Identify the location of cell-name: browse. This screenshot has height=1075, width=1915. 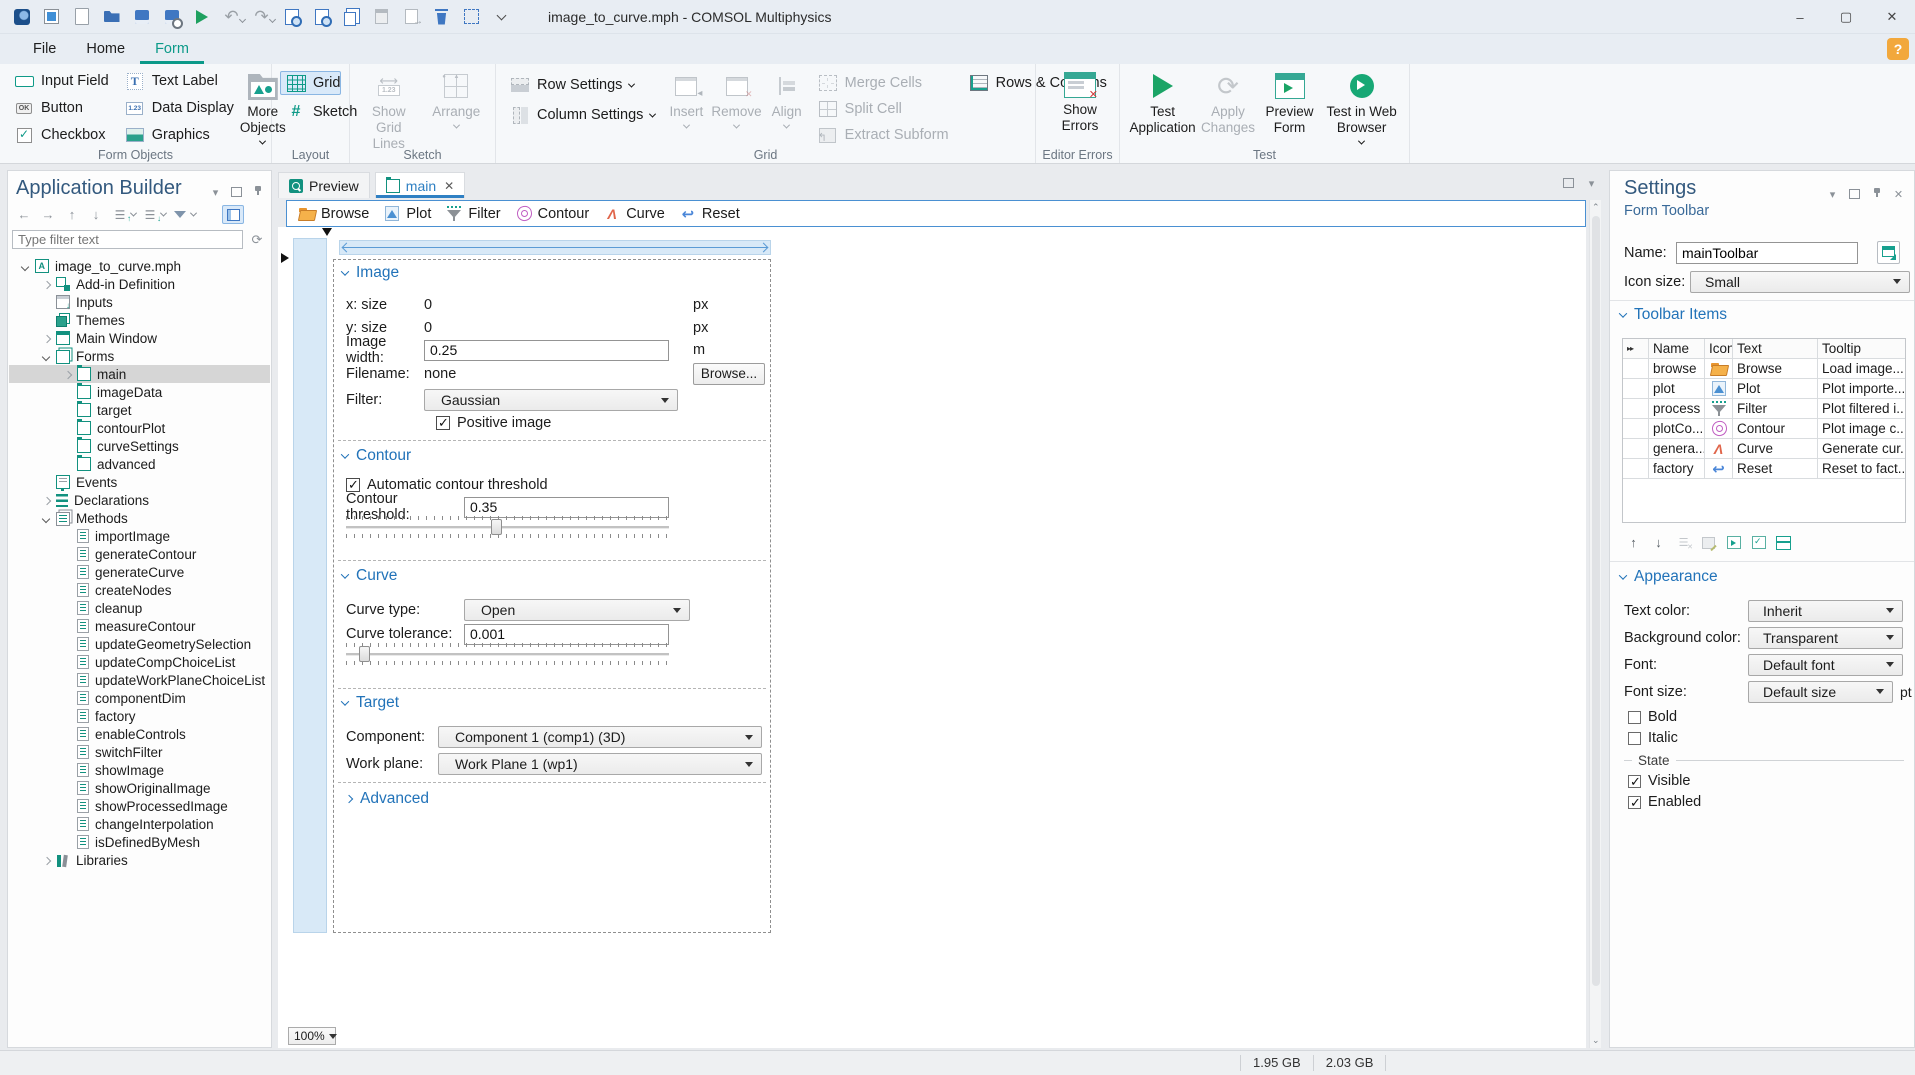
(1677, 369).